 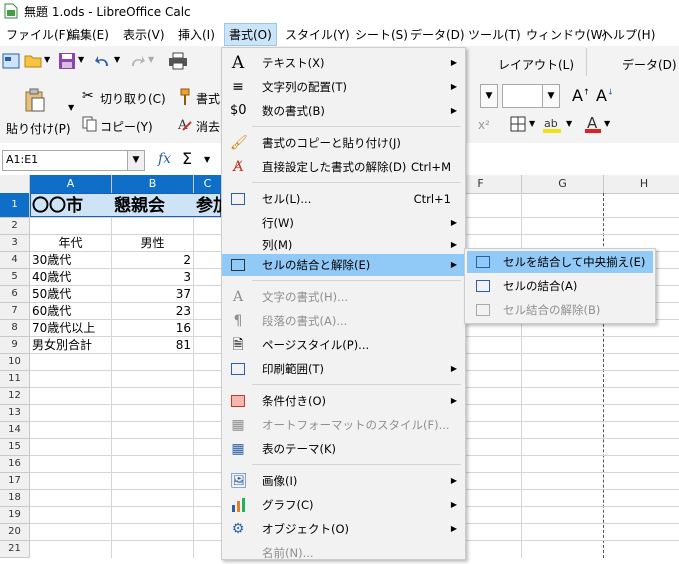 What do you see at coordinates (343, 111) in the screenshot?
I see `menu-item-number-format: $0 数の書式(B) ▶` at bounding box center [343, 111].